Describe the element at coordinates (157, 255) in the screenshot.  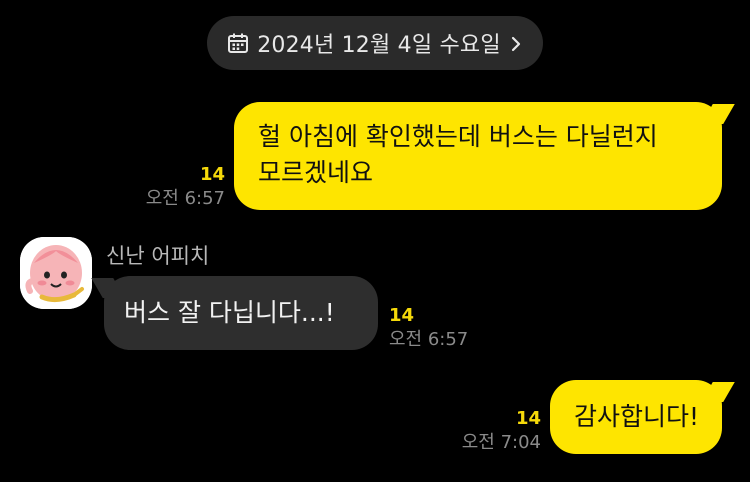
I see `sender-name: 신난 어피치` at that location.